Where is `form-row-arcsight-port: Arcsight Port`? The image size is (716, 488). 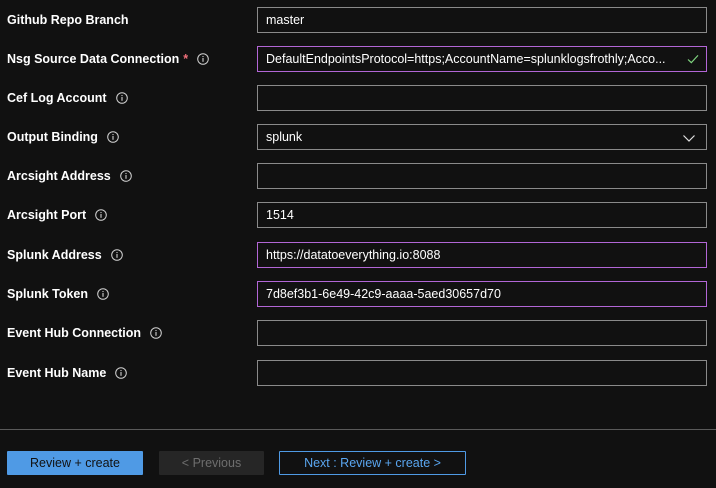
form-row-arcsight-port: Arcsight Port is located at coordinates (358, 215).